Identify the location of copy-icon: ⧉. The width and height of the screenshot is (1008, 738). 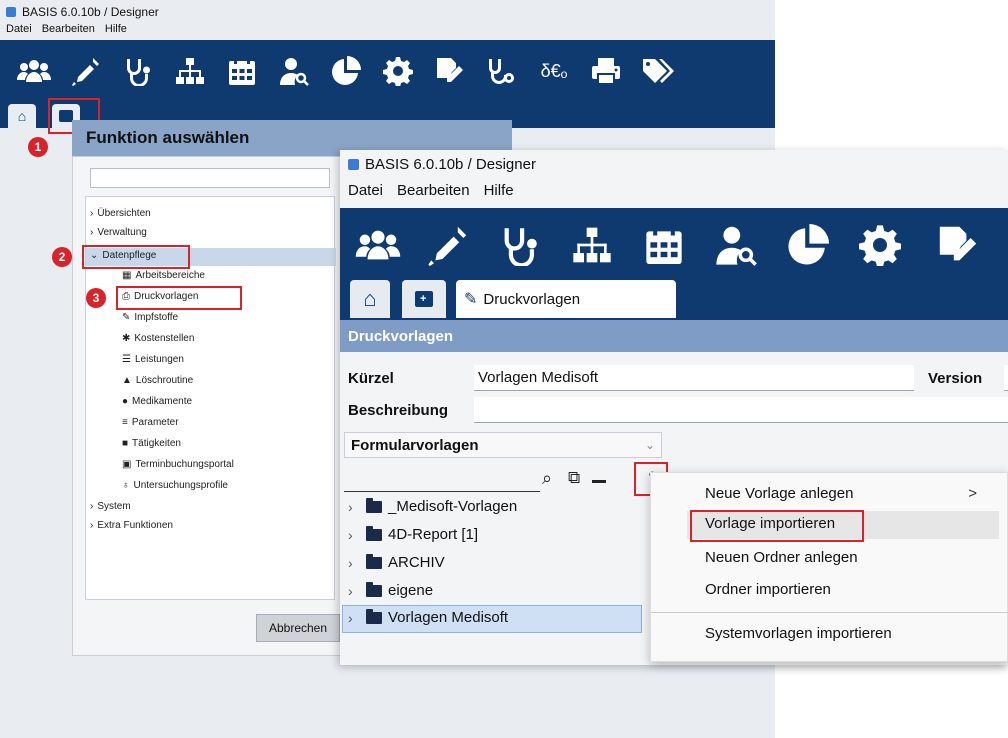
(574, 478).